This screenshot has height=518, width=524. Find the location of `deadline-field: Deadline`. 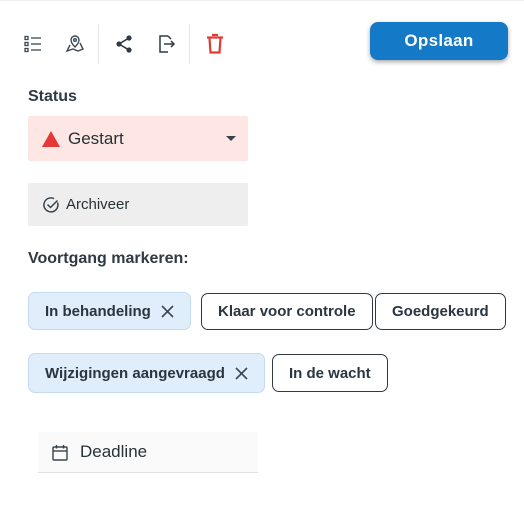

deadline-field: Deadline is located at coordinates (148, 452).